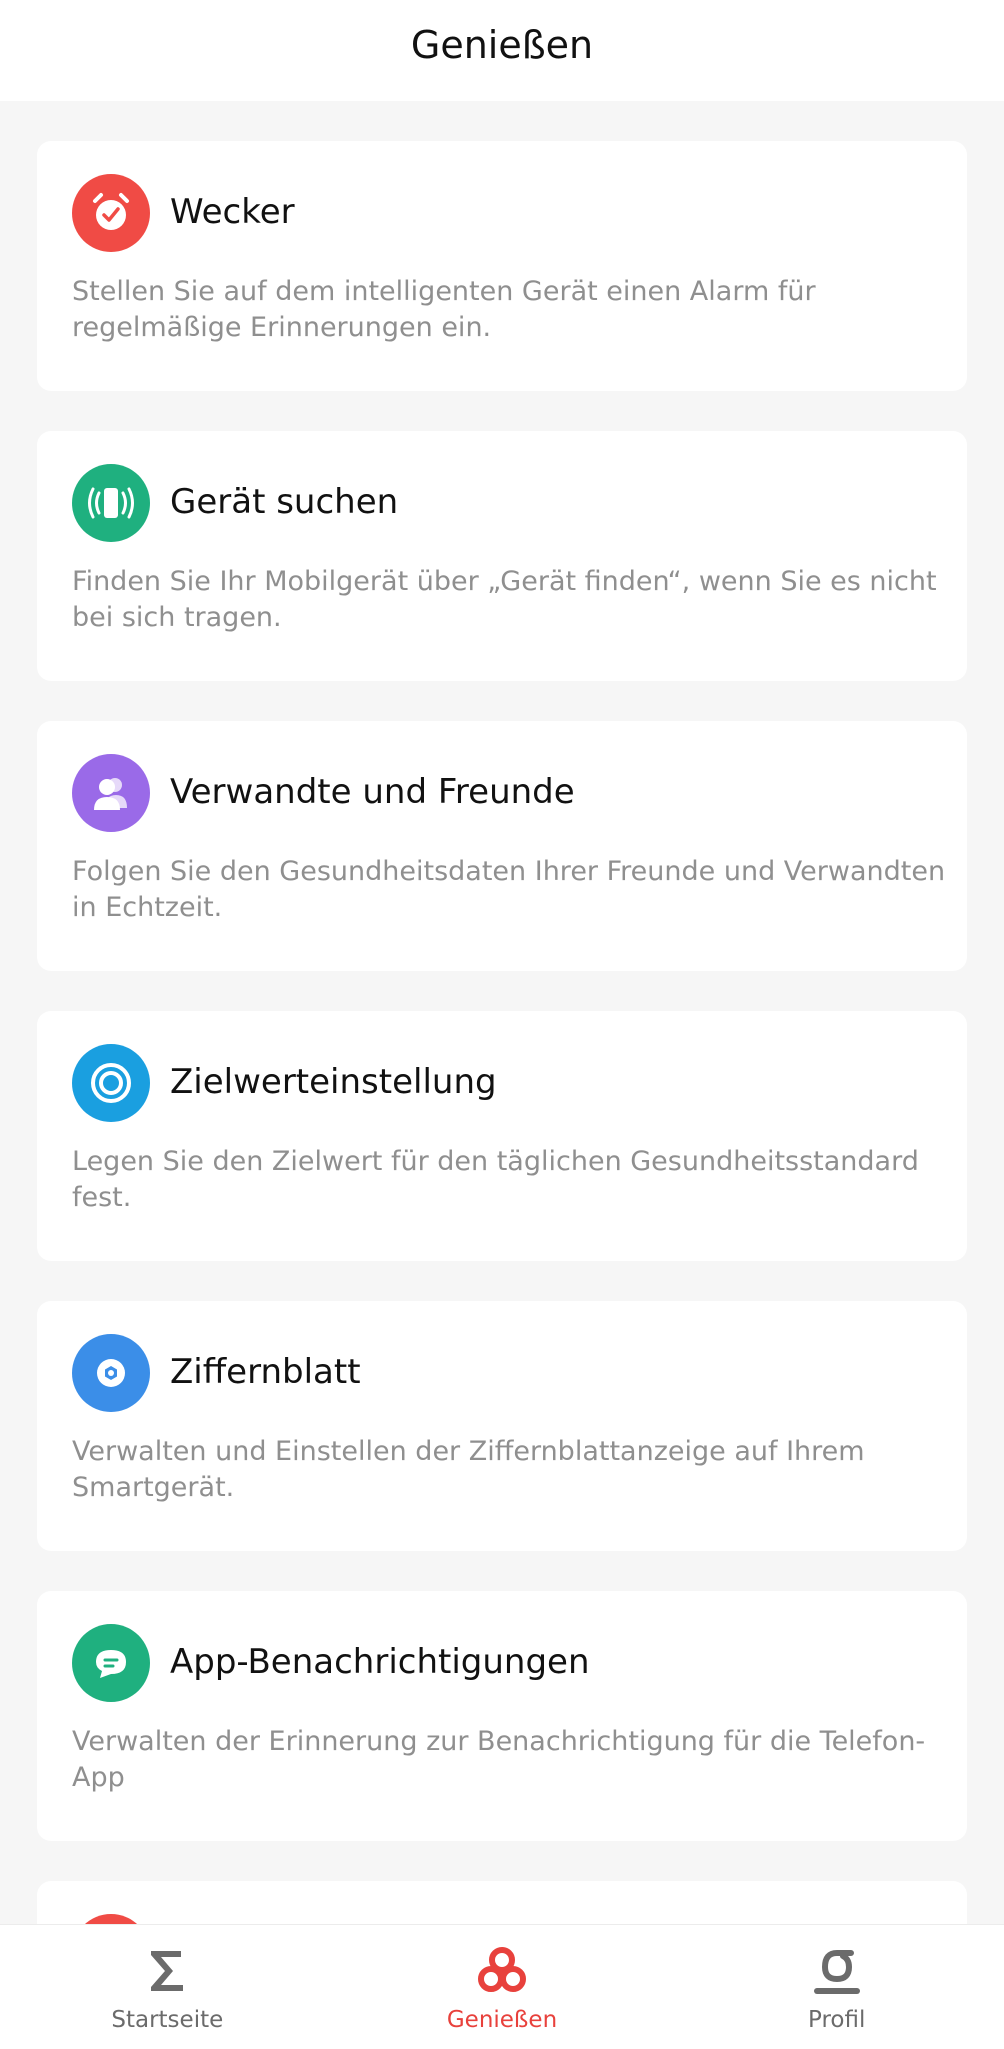 Image resolution: width=1004 pixels, height=2049 pixels. I want to click on card-title: App-Benachrichtigungen, so click(380, 1662).